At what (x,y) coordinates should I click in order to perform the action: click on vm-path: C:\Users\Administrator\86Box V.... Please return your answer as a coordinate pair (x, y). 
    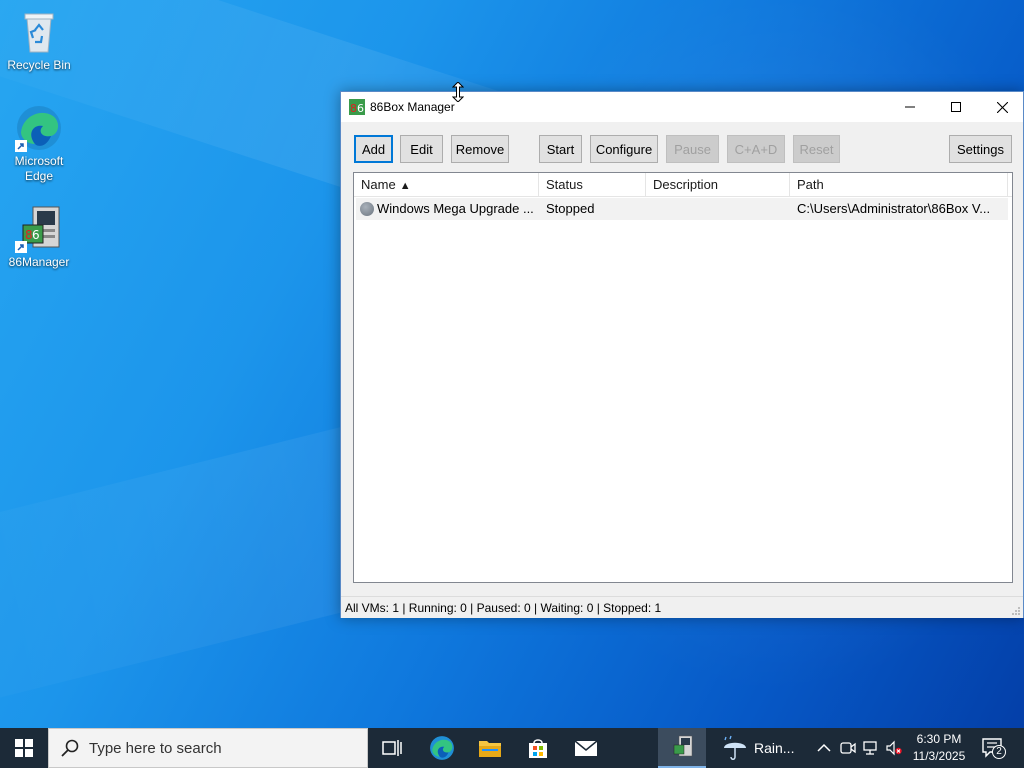
    Looking at the image, I should click on (894, 208).